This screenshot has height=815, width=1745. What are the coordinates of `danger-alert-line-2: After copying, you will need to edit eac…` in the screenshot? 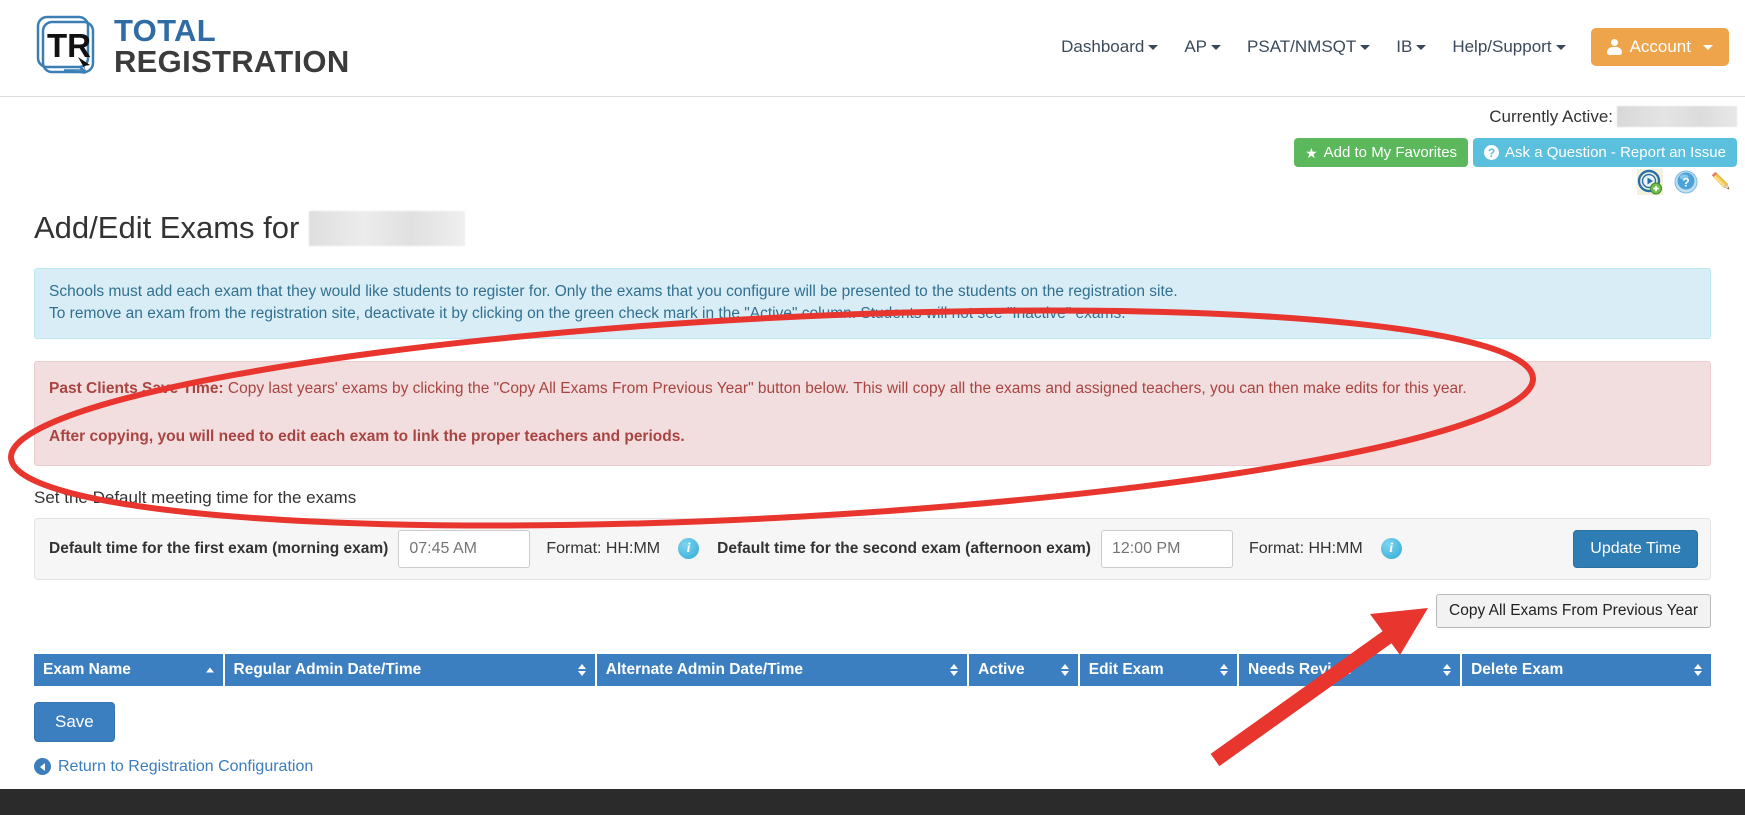 It's located at (367, 437).